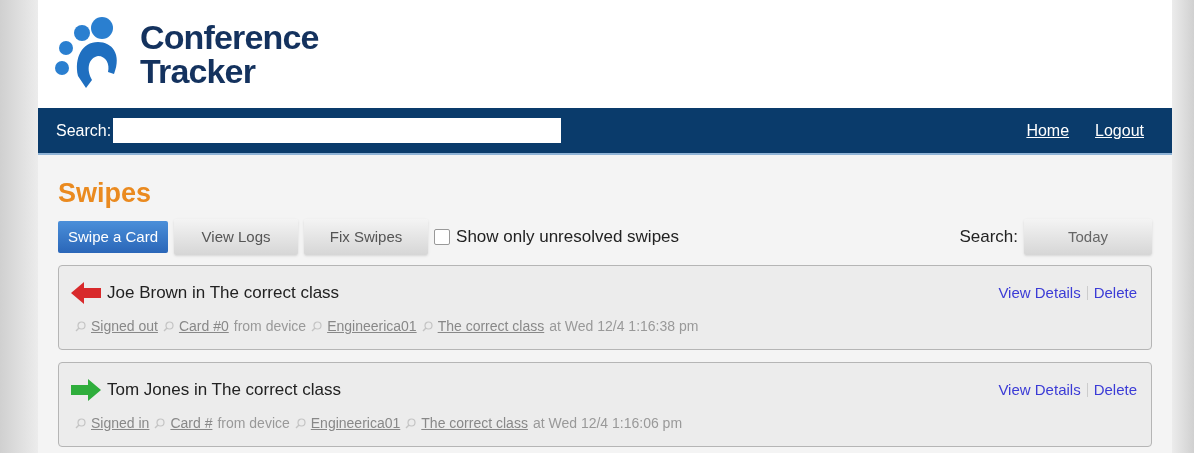  I want to click on nav-link: Home, so click(1048, 130).